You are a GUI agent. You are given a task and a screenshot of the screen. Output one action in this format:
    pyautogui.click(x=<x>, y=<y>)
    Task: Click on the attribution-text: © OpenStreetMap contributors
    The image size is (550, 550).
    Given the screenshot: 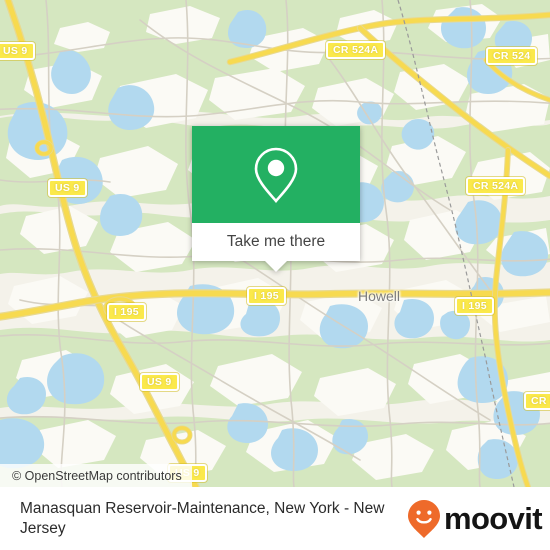 What is the action you would take?
    pyautogui.click(x=97, y=475)
    